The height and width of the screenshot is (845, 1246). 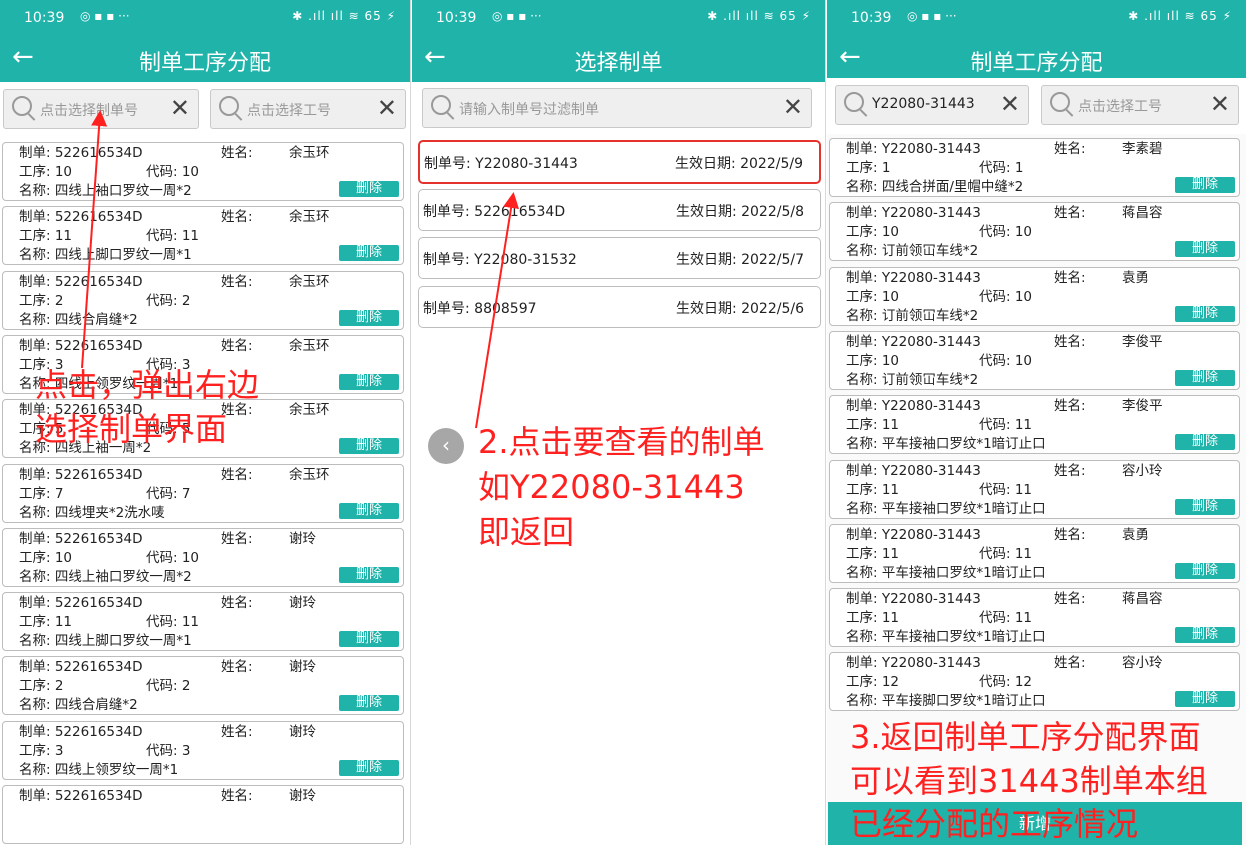 I want to click on annotation-step1-line2: 选择制单界面, so click(x=131, y=429).